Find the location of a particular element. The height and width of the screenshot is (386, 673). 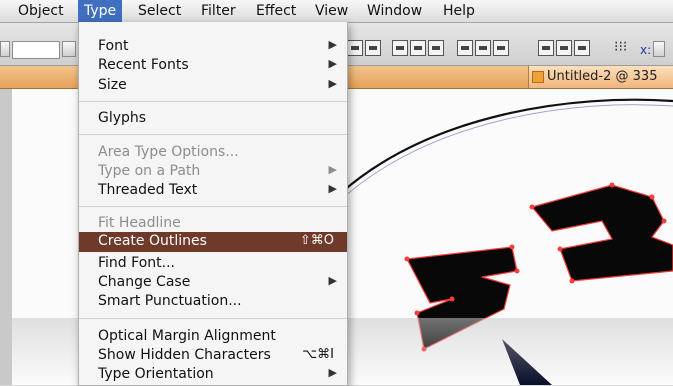

menu-select: Select is located at coordinates (159, 11).